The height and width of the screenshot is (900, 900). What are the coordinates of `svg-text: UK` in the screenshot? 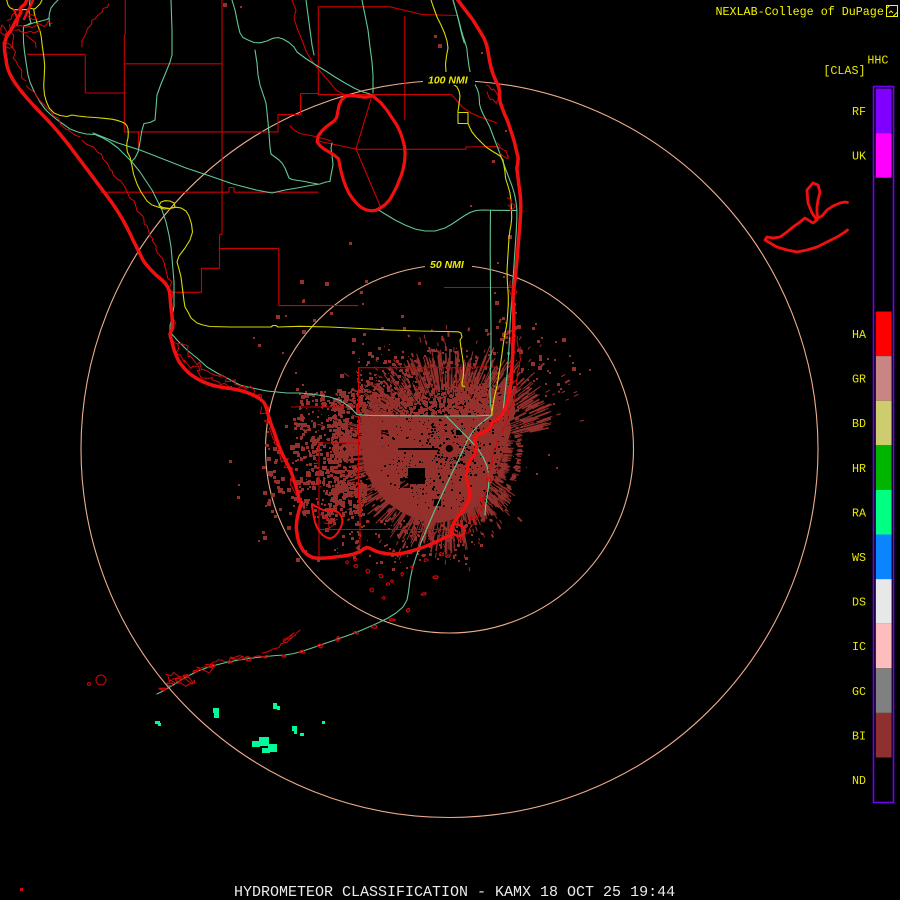 It's located at (859, 157).